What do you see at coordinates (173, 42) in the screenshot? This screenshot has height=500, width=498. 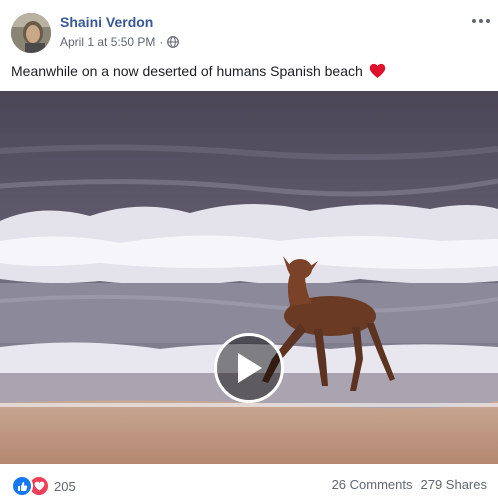 I see `globe-icon` at bounding box center [173, 42].